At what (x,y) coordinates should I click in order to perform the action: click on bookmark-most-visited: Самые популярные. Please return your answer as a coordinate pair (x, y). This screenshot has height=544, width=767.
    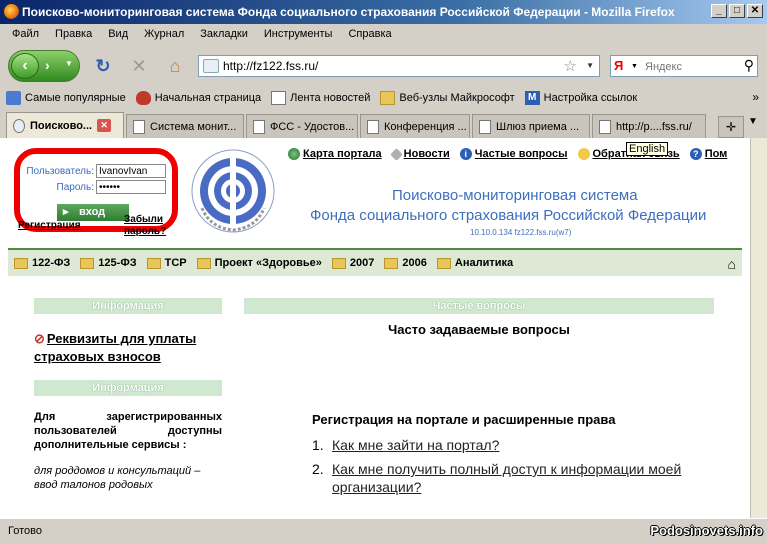
    Looking at the image, I should click on (66, 98).